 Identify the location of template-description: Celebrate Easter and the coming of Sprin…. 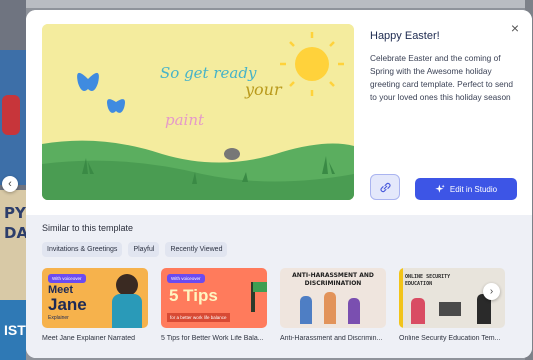
(441, 77).